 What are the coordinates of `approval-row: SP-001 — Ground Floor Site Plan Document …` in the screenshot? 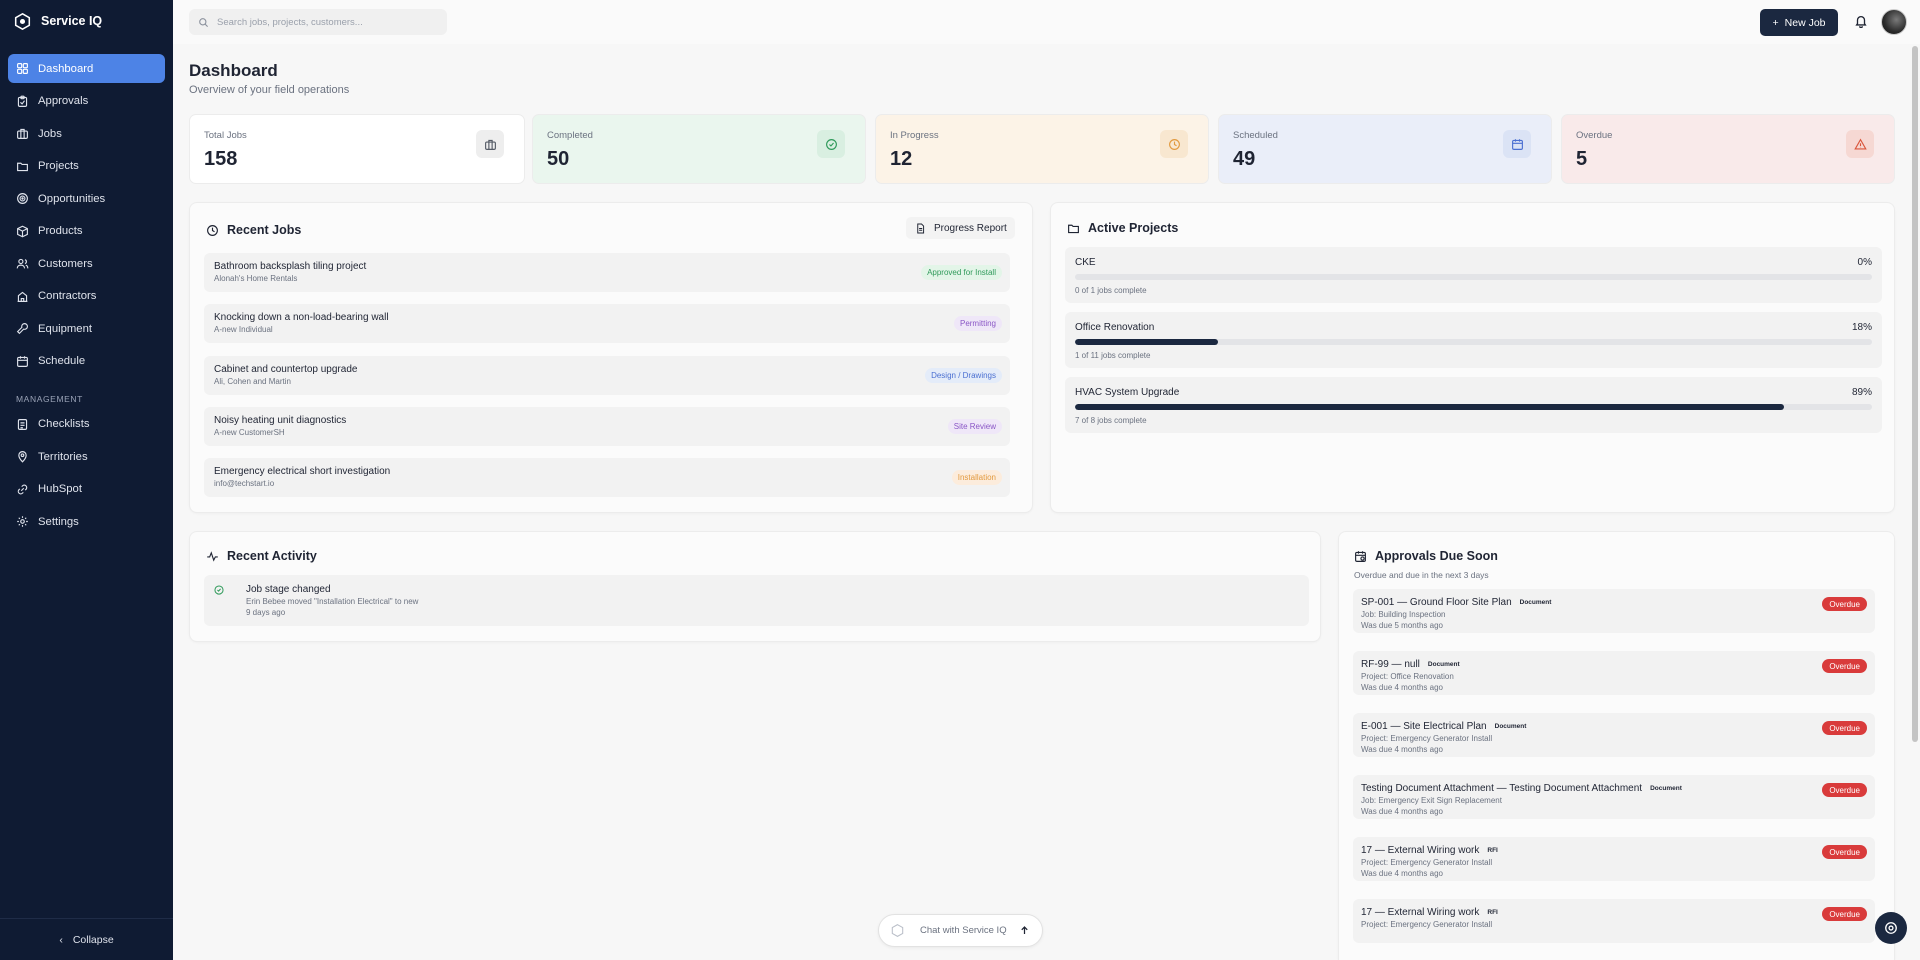 It's located at (1614, 611).